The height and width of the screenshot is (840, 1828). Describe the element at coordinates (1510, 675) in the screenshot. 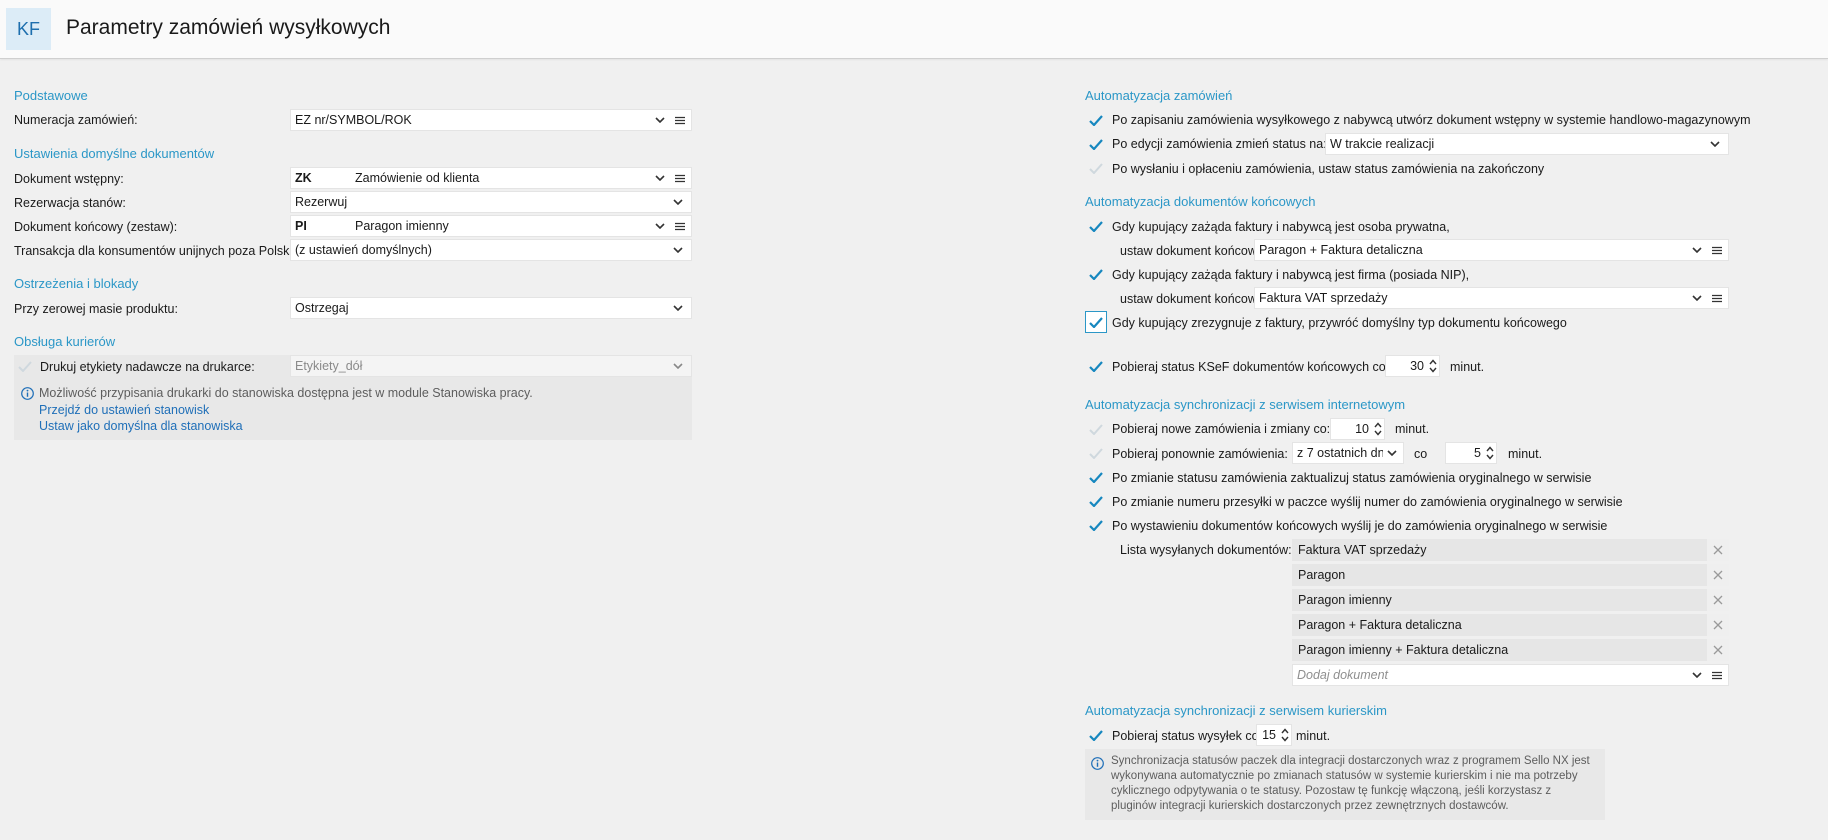

I see `dodaj-dokument-select: Dodaj dokument` at that location.